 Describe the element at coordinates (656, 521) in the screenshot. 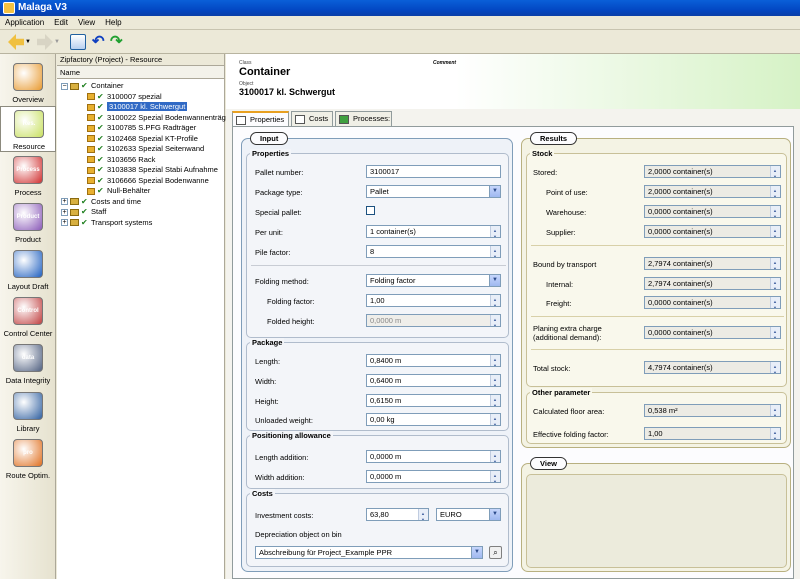

I see `view-canvas` at that location.